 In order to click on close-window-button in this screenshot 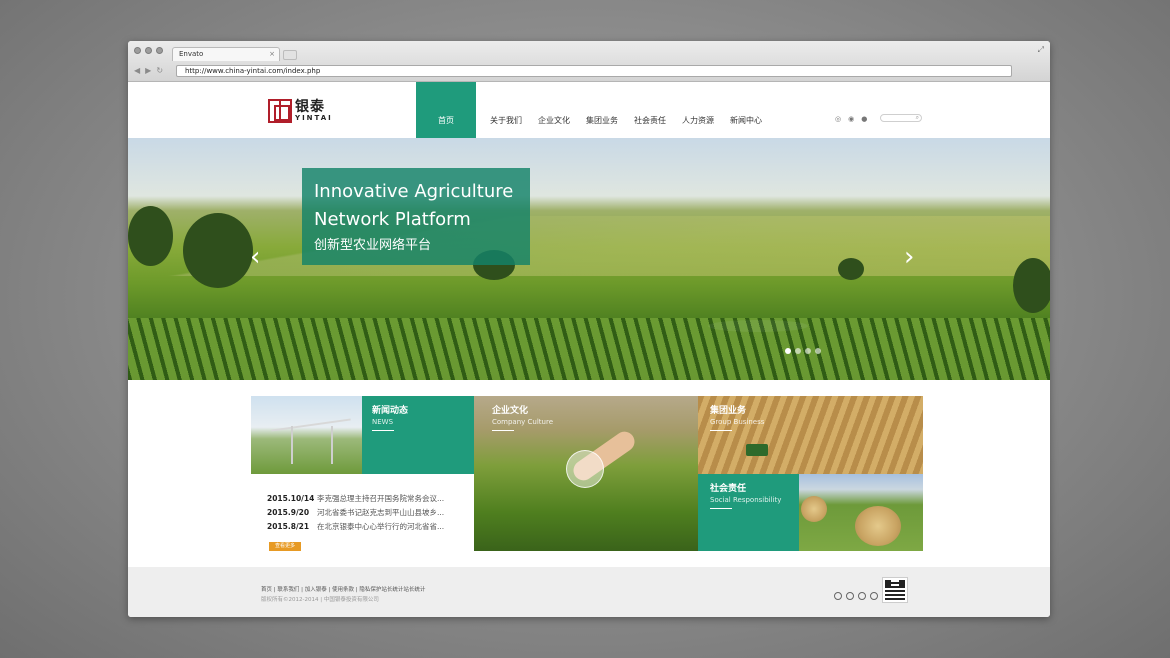, I will do `click(137, 50)`.